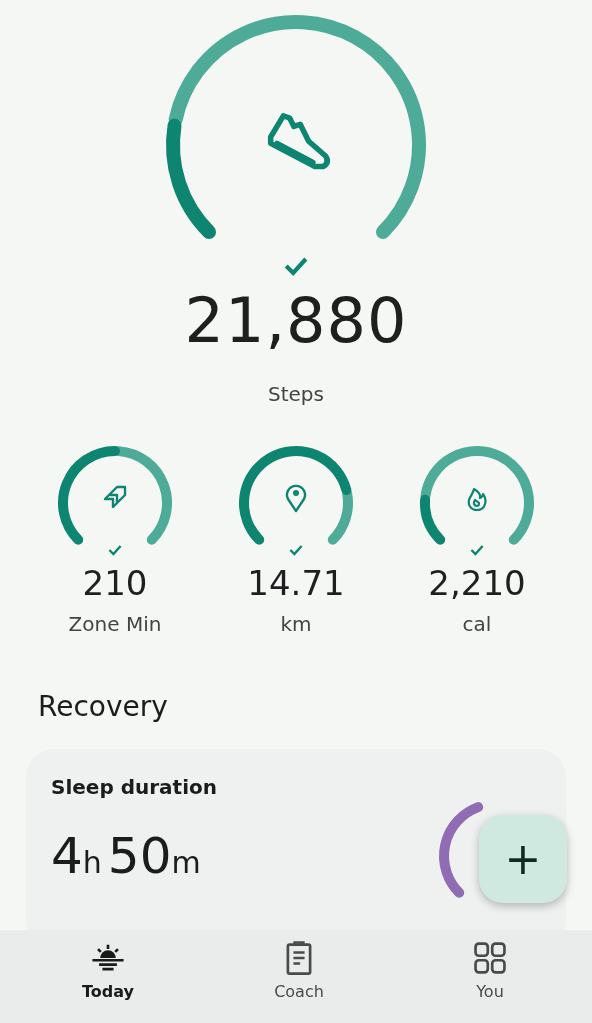 This screenshot has width=592, height=1023. What do you see at coordinates (296, 321) in the screenshot?
I see `step-count: 21,880` at bounding box center [296, 321].